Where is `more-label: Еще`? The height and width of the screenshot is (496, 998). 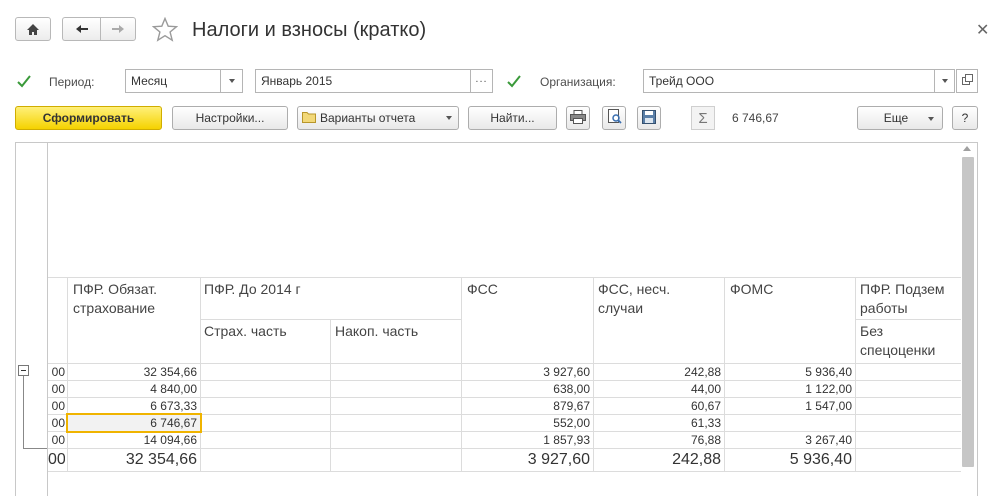 more-label: Еще is located at coordinates (896, 118).